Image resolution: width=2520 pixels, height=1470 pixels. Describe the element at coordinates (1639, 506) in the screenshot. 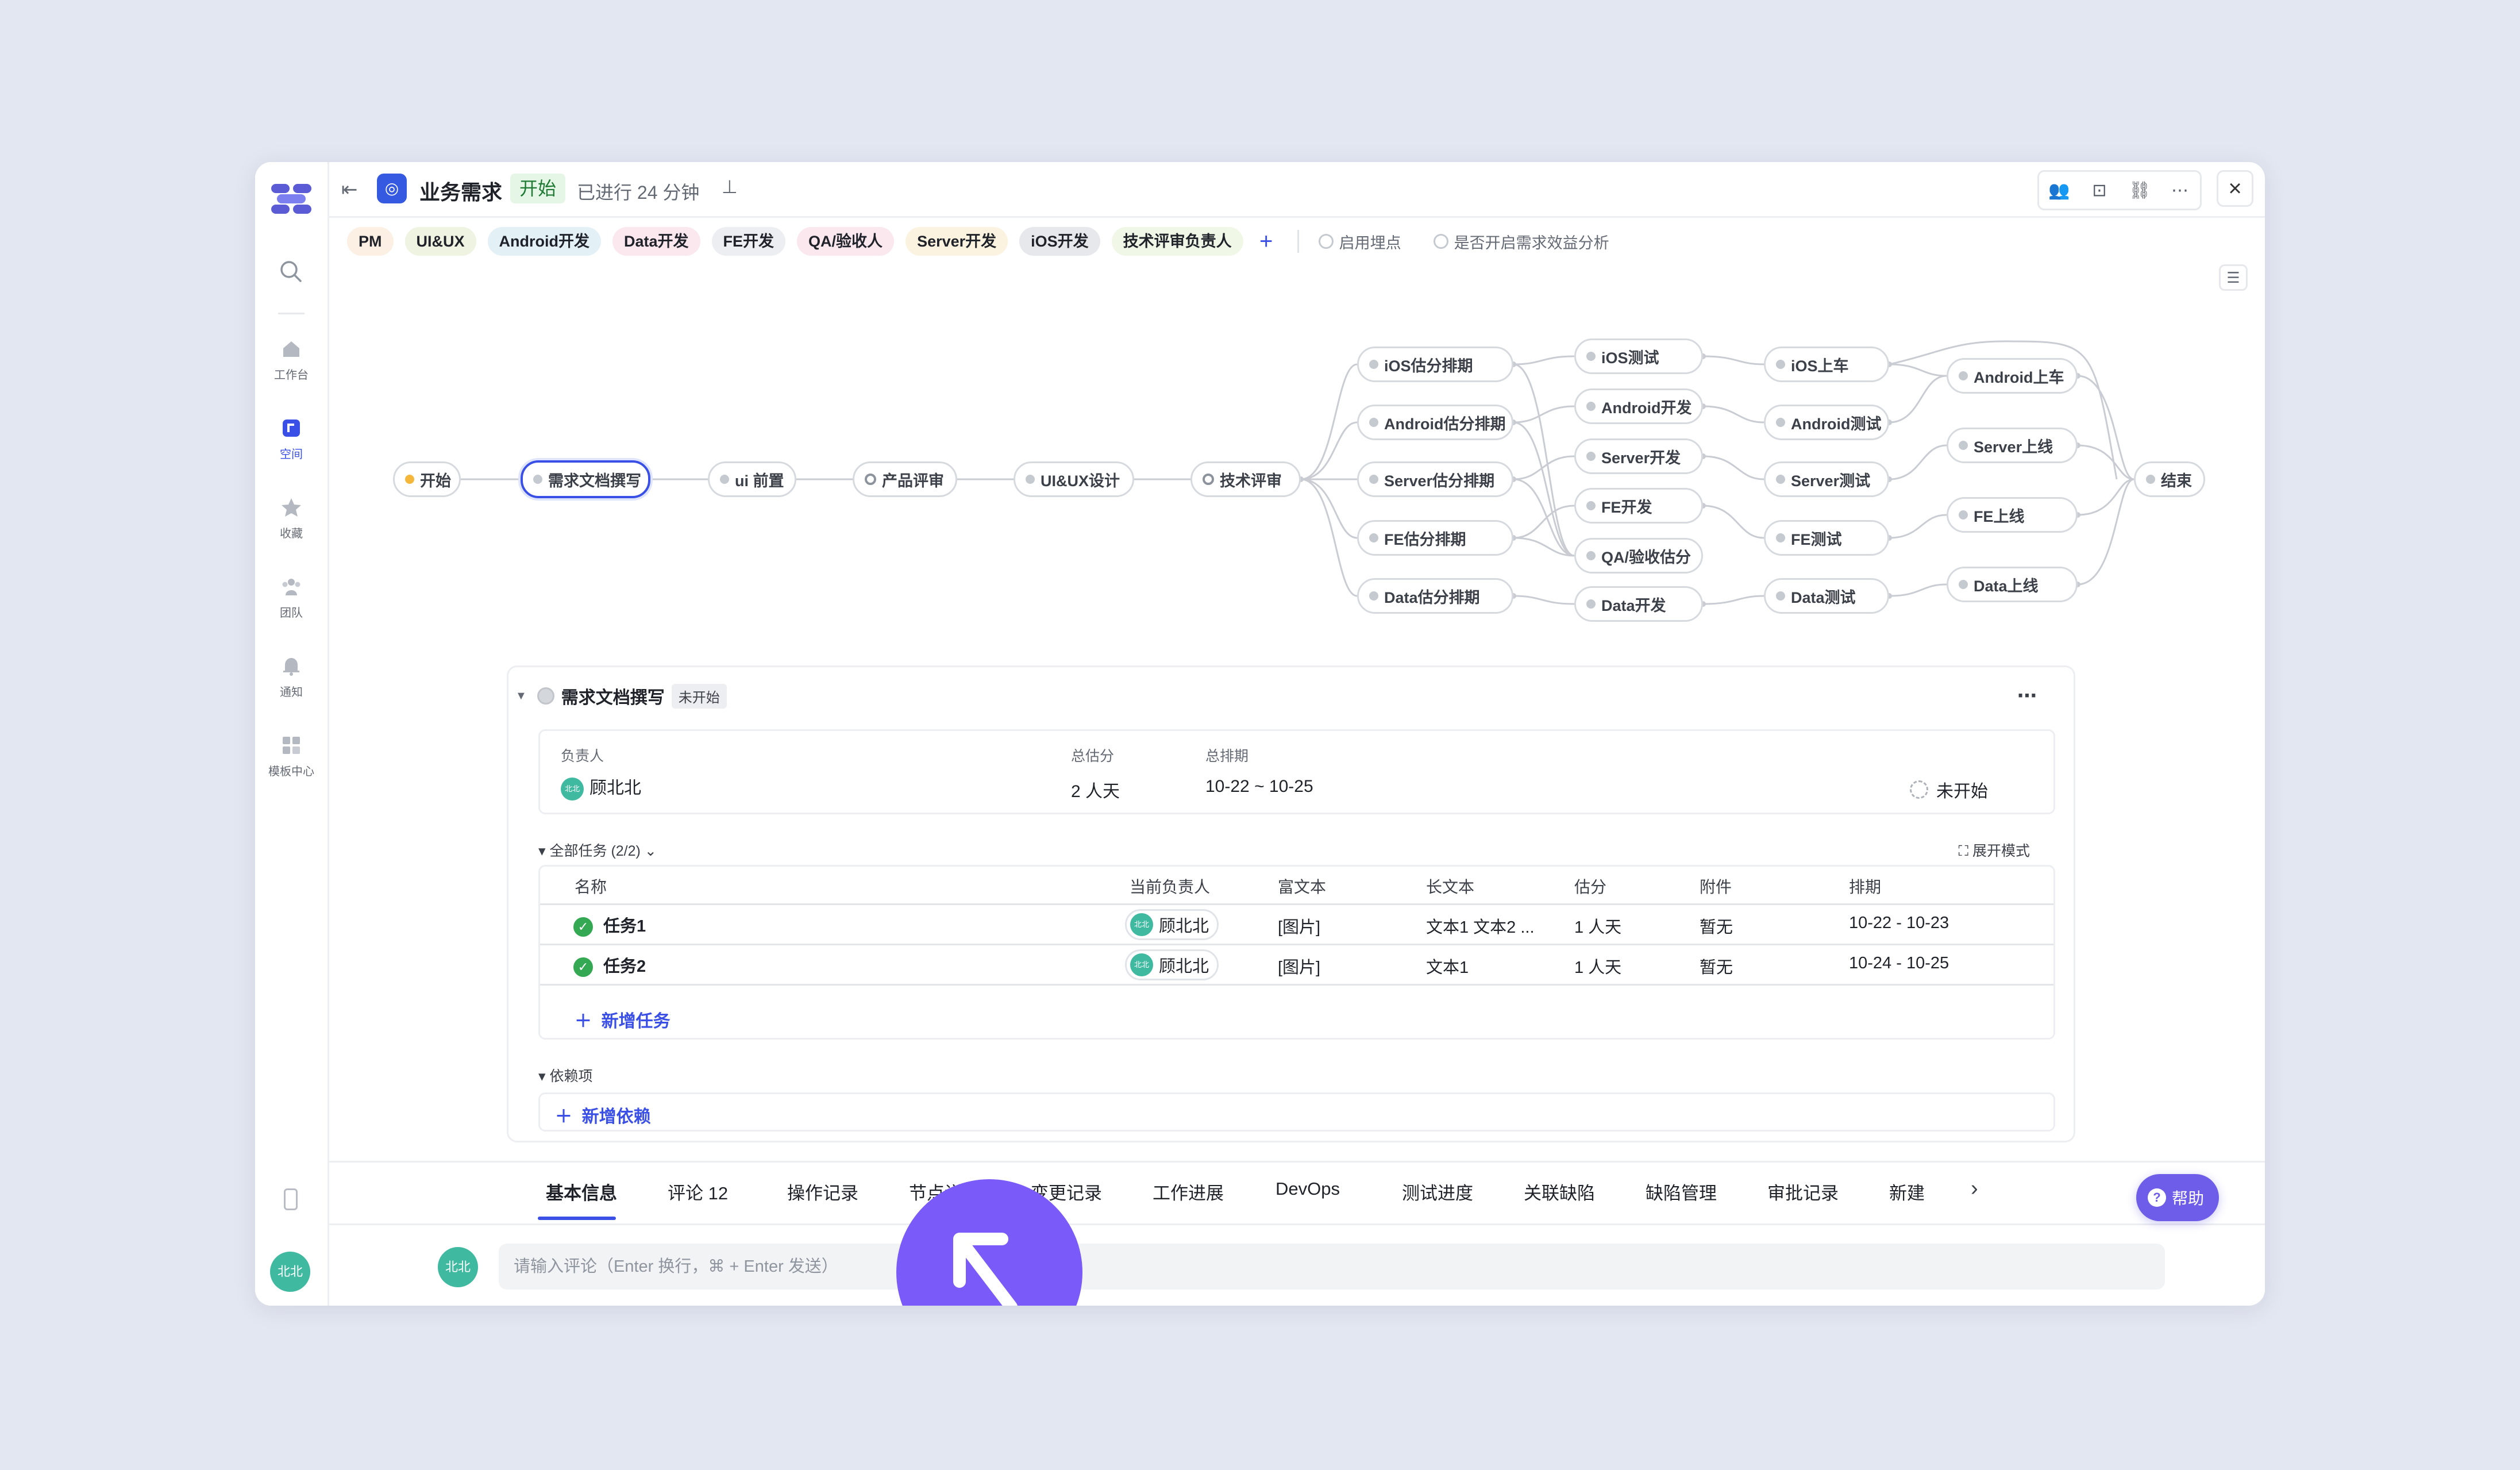

I see `flow-node-fe-dev: FE开发` at that location.